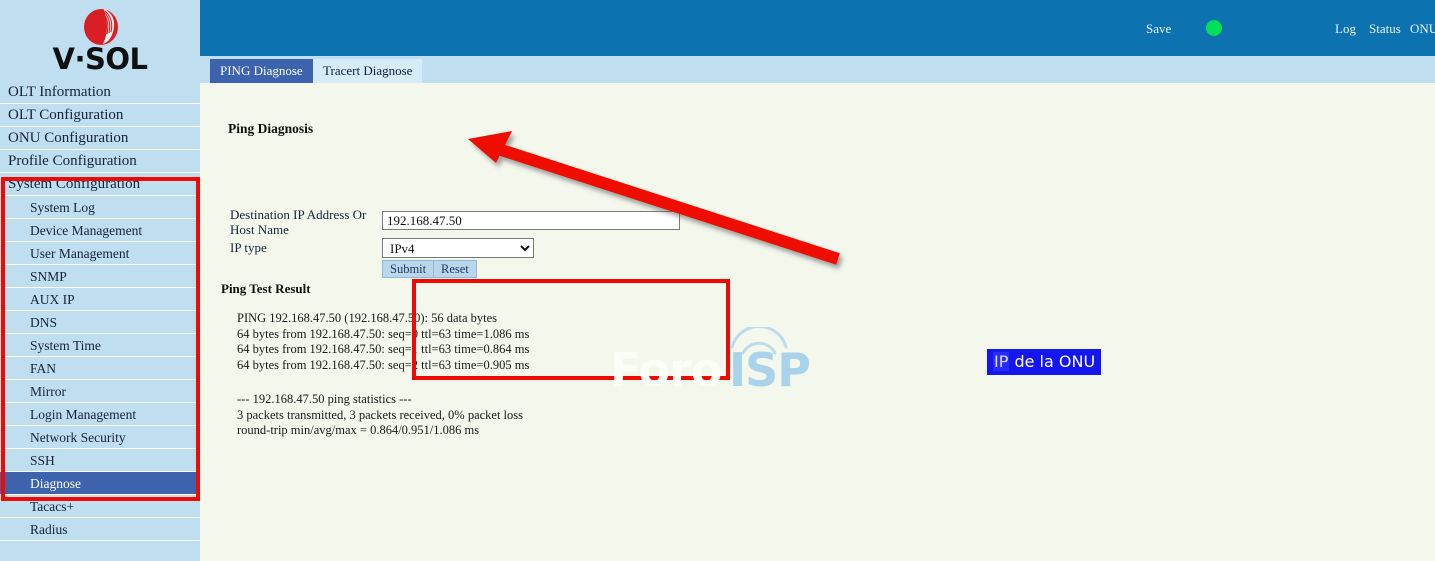 This screenshot has width=1435, height=561. I want to click on sidebar-sub-item: DNS, so click(100, 322).